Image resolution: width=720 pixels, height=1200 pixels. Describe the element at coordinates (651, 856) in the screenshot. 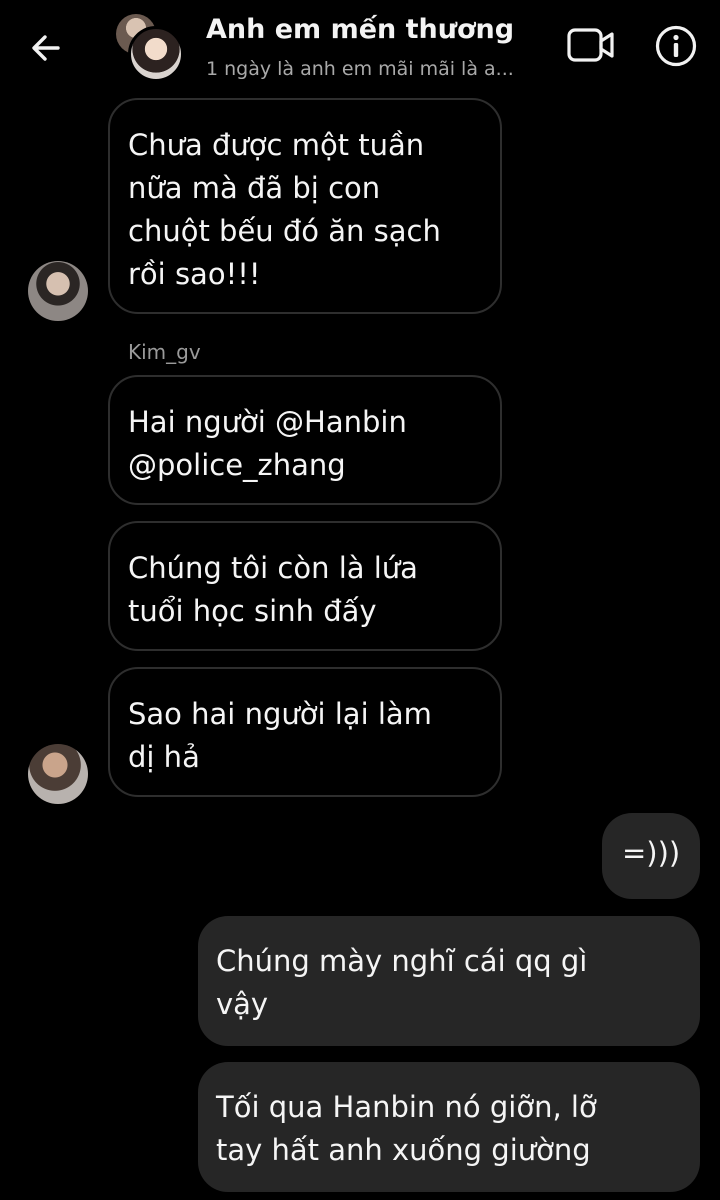

I see `message-bubble: =)))` at that location.